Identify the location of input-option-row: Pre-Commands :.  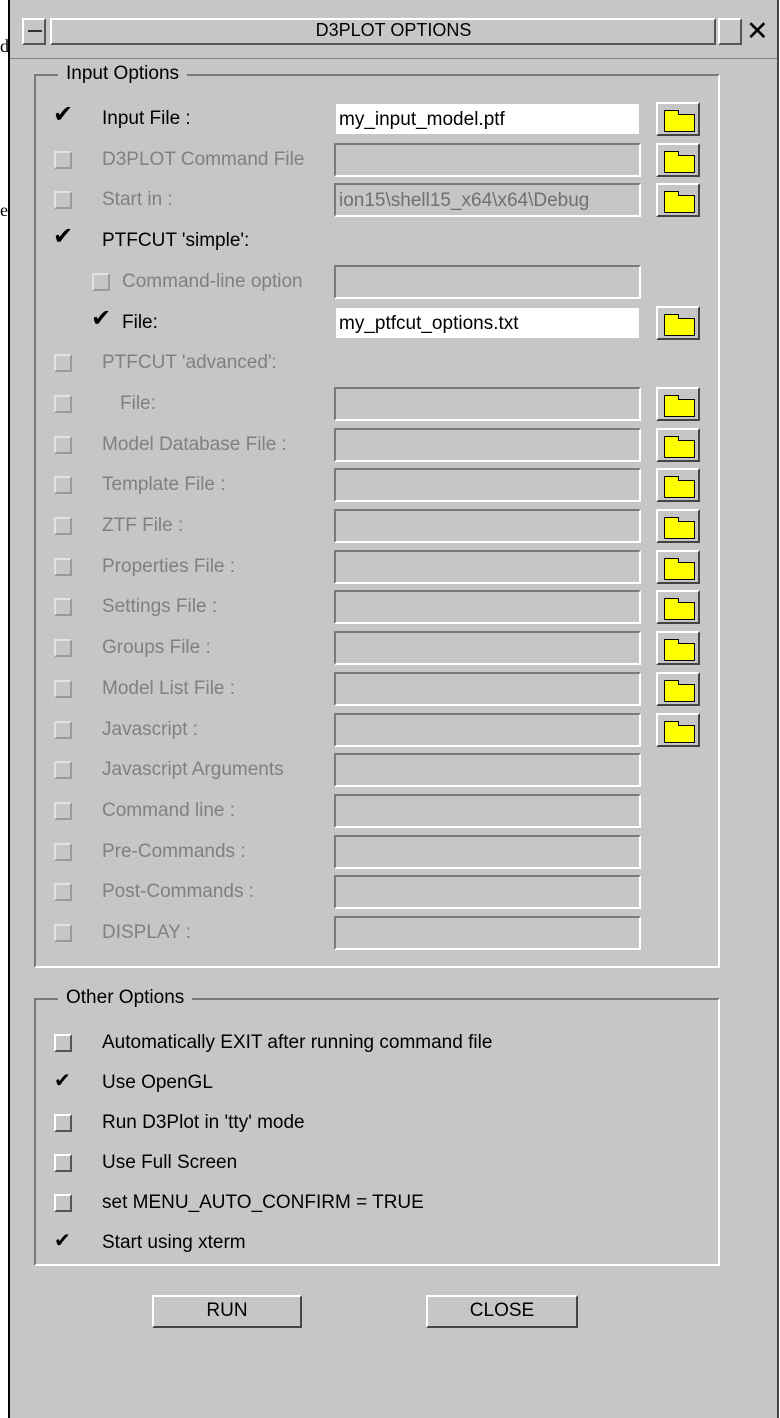
(377, 852).